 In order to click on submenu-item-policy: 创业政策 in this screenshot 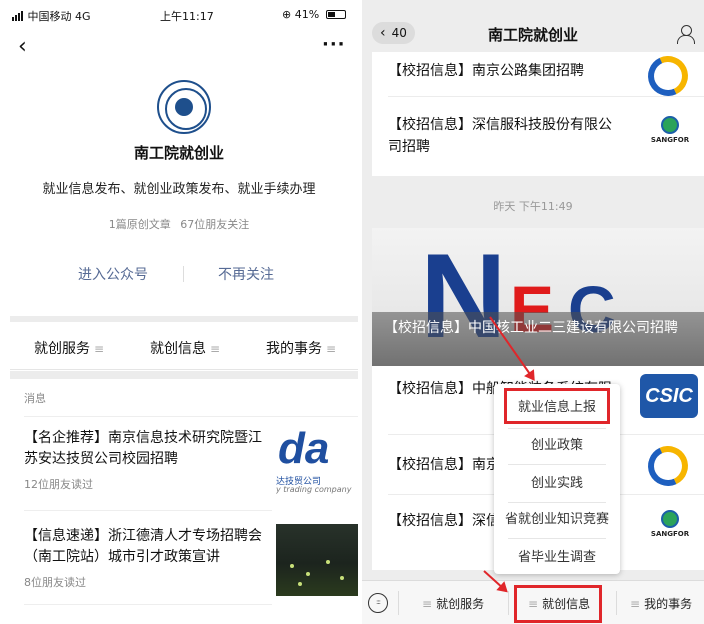, I will do `click(557, 443)`.